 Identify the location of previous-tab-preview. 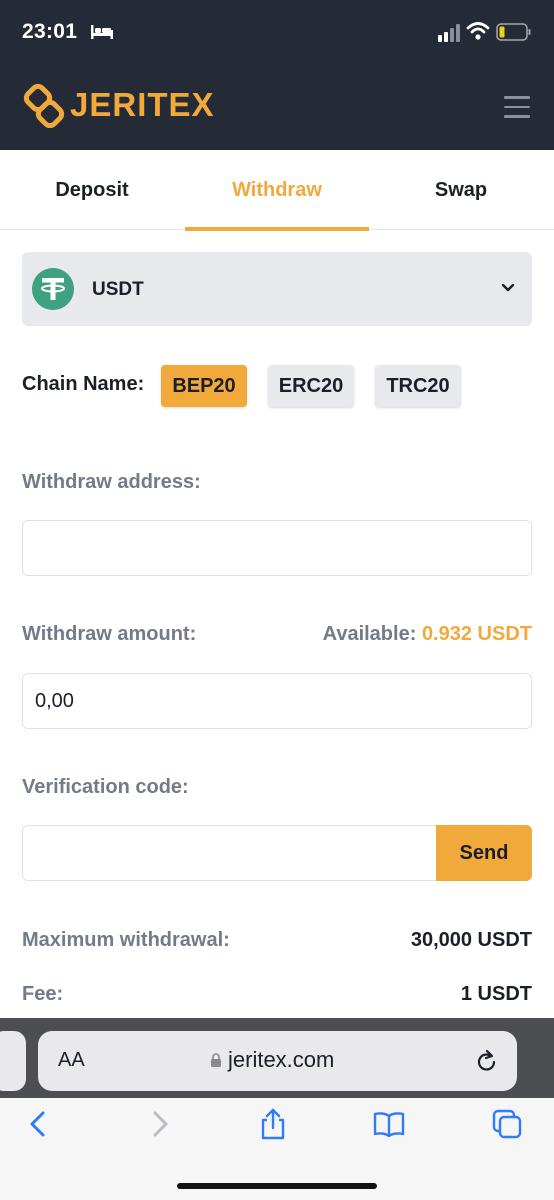
(13, 1061).